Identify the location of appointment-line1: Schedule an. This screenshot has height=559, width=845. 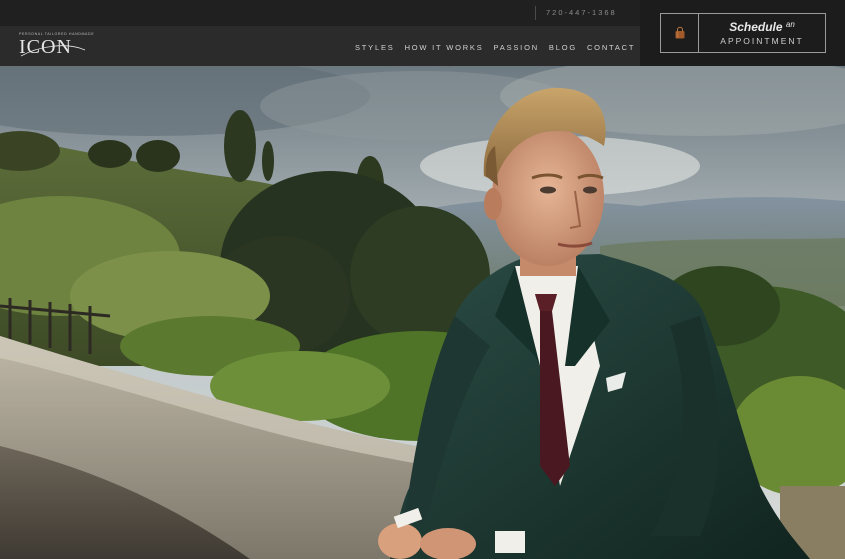
(762, 27).